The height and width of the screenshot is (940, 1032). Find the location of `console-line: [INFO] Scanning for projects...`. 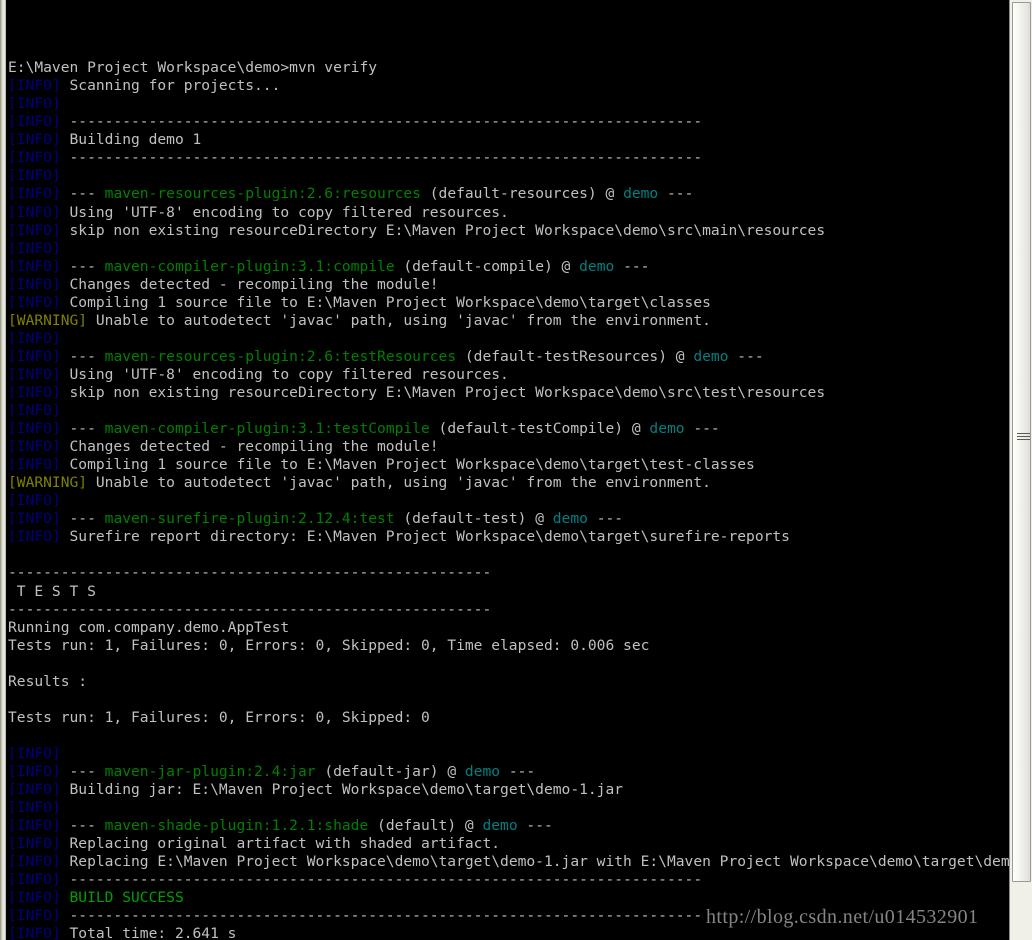

console-line: [INFO] Scanning for projects... is located at coordinates (509, 86).